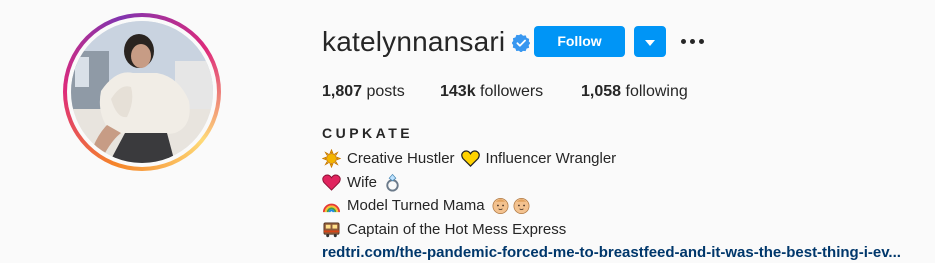 The height and width of the screenshot is (263, 935). Describe the element at coordinates (628, 183) in the screenshot. I see `bio-line: Wife` at that location.